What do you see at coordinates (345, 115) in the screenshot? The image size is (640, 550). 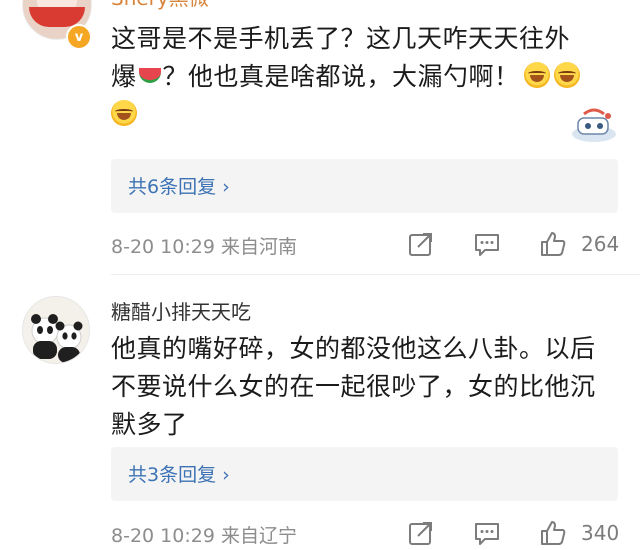 I see `comment-line` at bounding box center [345, 115].